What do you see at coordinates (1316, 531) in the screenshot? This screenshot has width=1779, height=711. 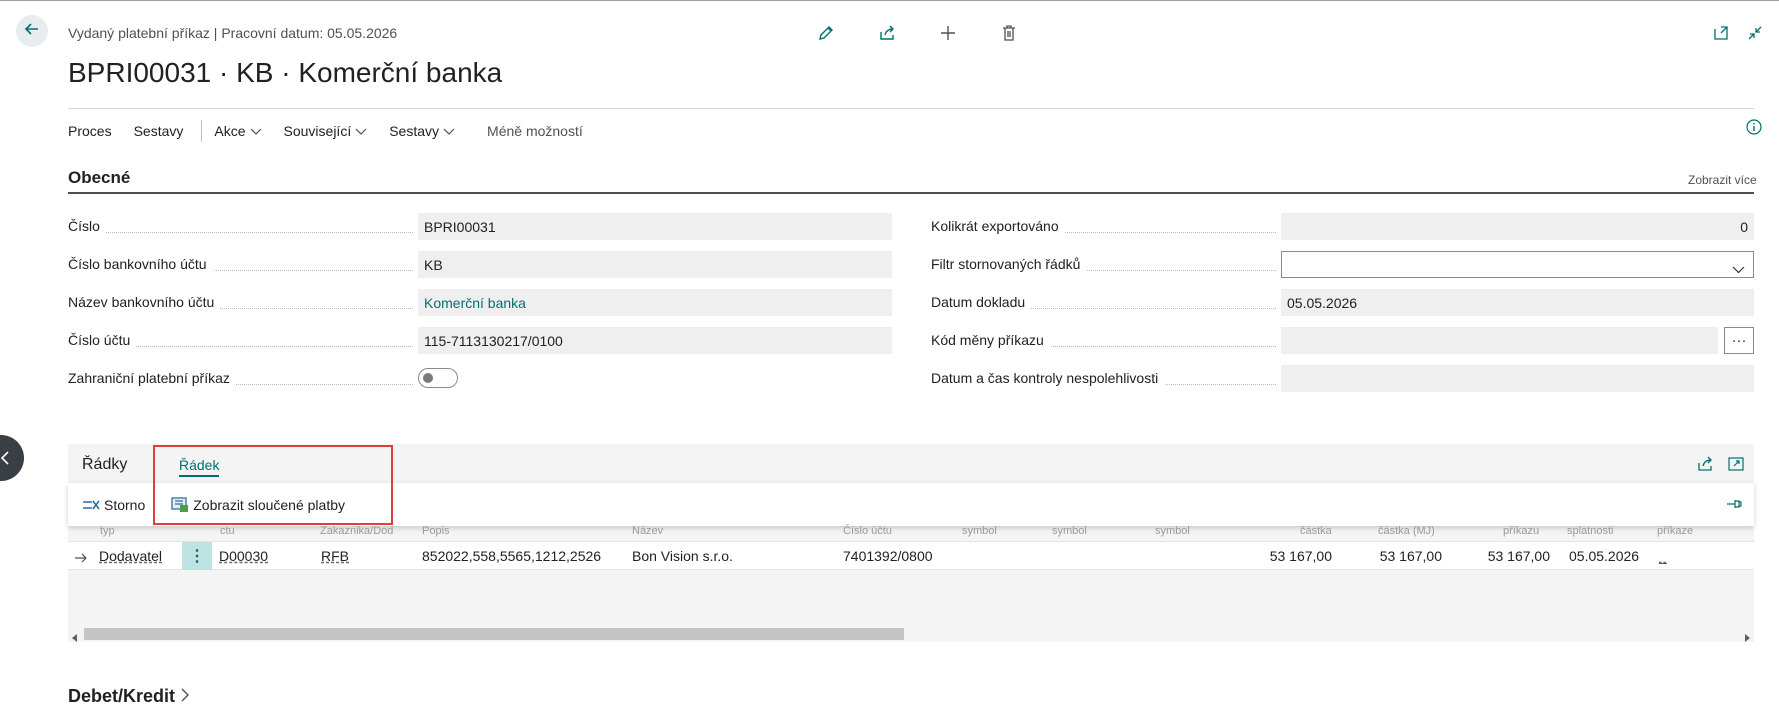 I see `column-header: částka` at bounding box center [1316, 531].